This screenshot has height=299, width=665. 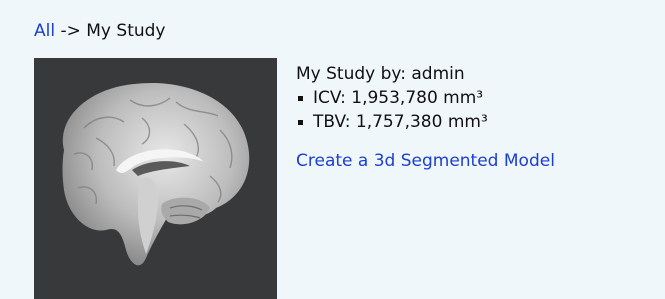 I want to click on list-item: ICV: 1,953,780 mm³, so click(x=425, y=98).